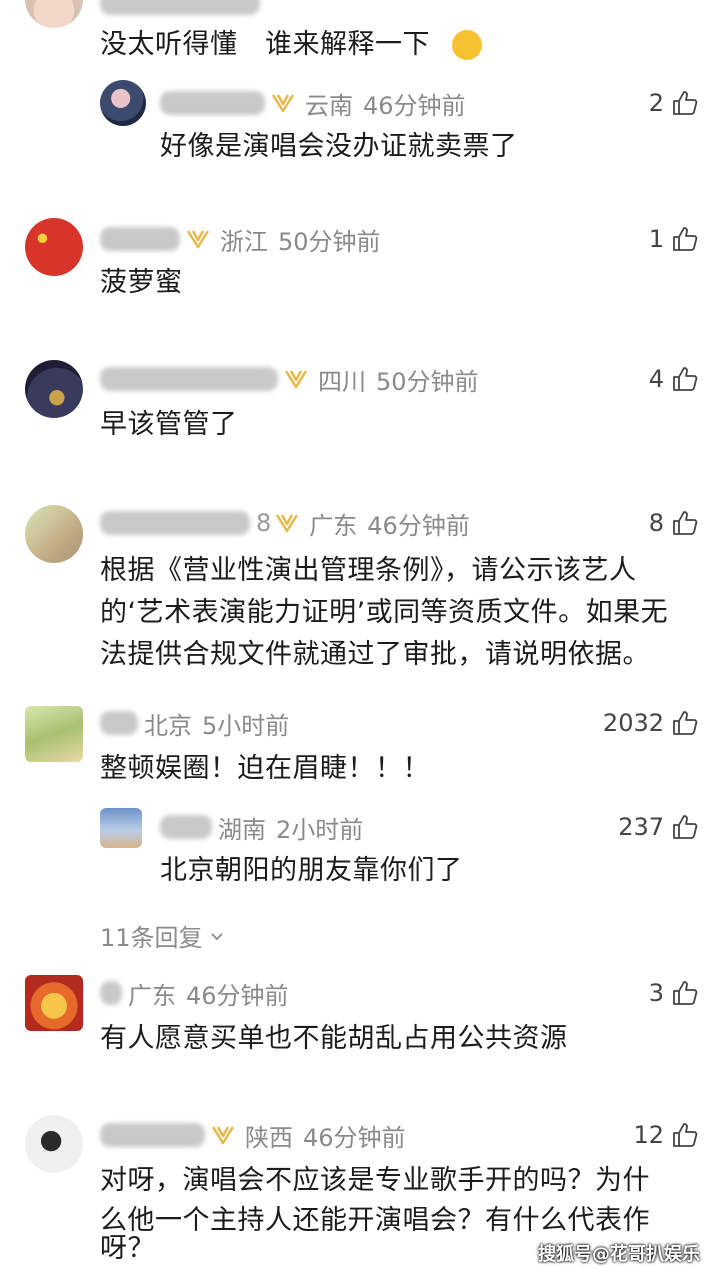 Image resolution: width=716 pixels, height=1274 pixels. I want to click on like-button: 12, so click(665, 1135).